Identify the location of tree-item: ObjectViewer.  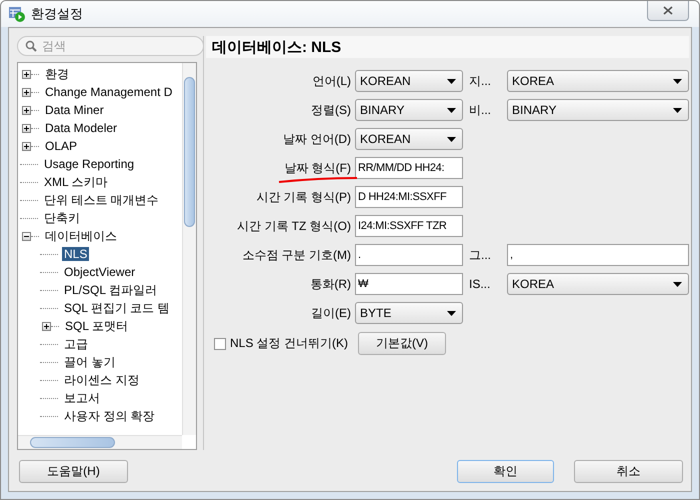
(100, 272).